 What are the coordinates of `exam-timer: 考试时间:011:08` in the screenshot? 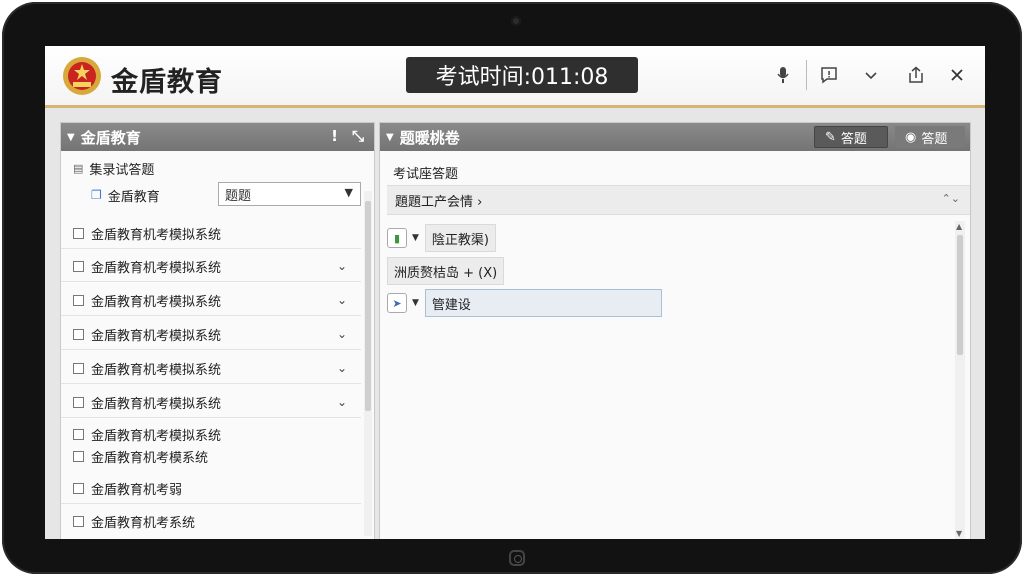 It's located at (522, 75).